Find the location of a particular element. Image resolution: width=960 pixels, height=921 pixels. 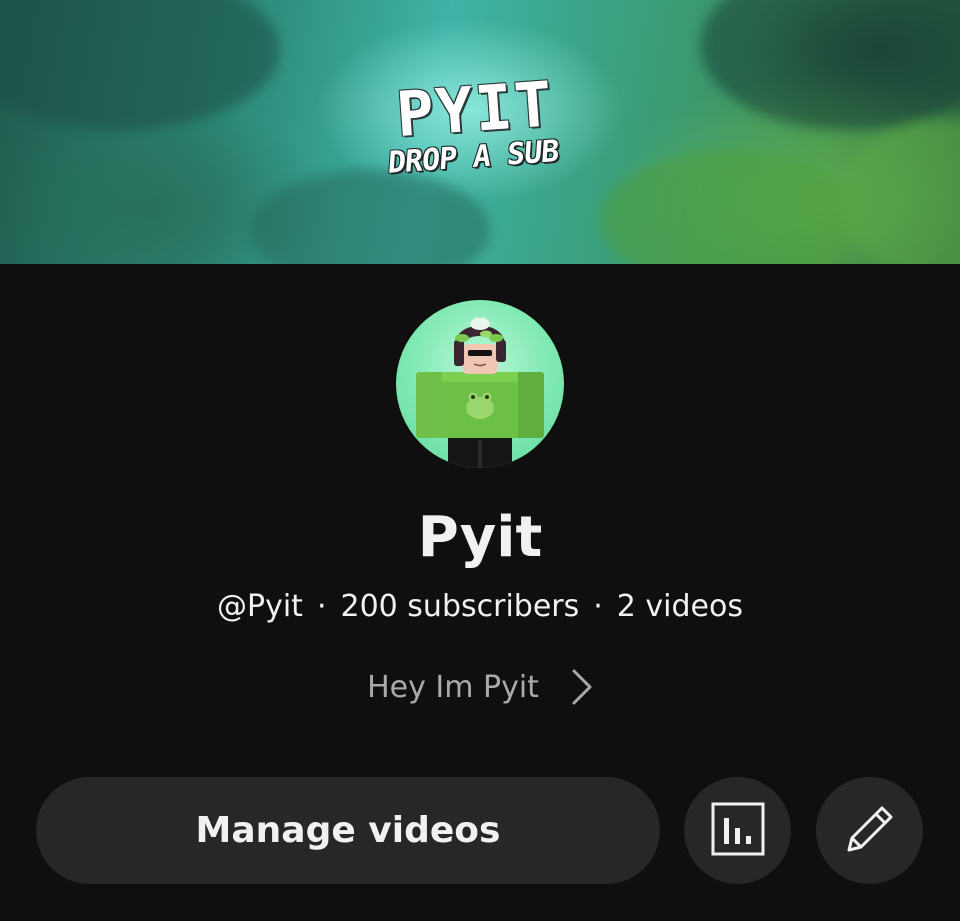

analytics-icon is located at coordinates (738, 831).